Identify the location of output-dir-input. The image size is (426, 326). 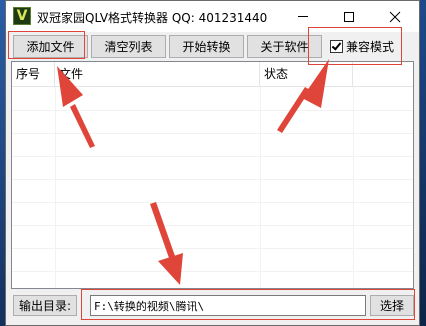
(228, 305).